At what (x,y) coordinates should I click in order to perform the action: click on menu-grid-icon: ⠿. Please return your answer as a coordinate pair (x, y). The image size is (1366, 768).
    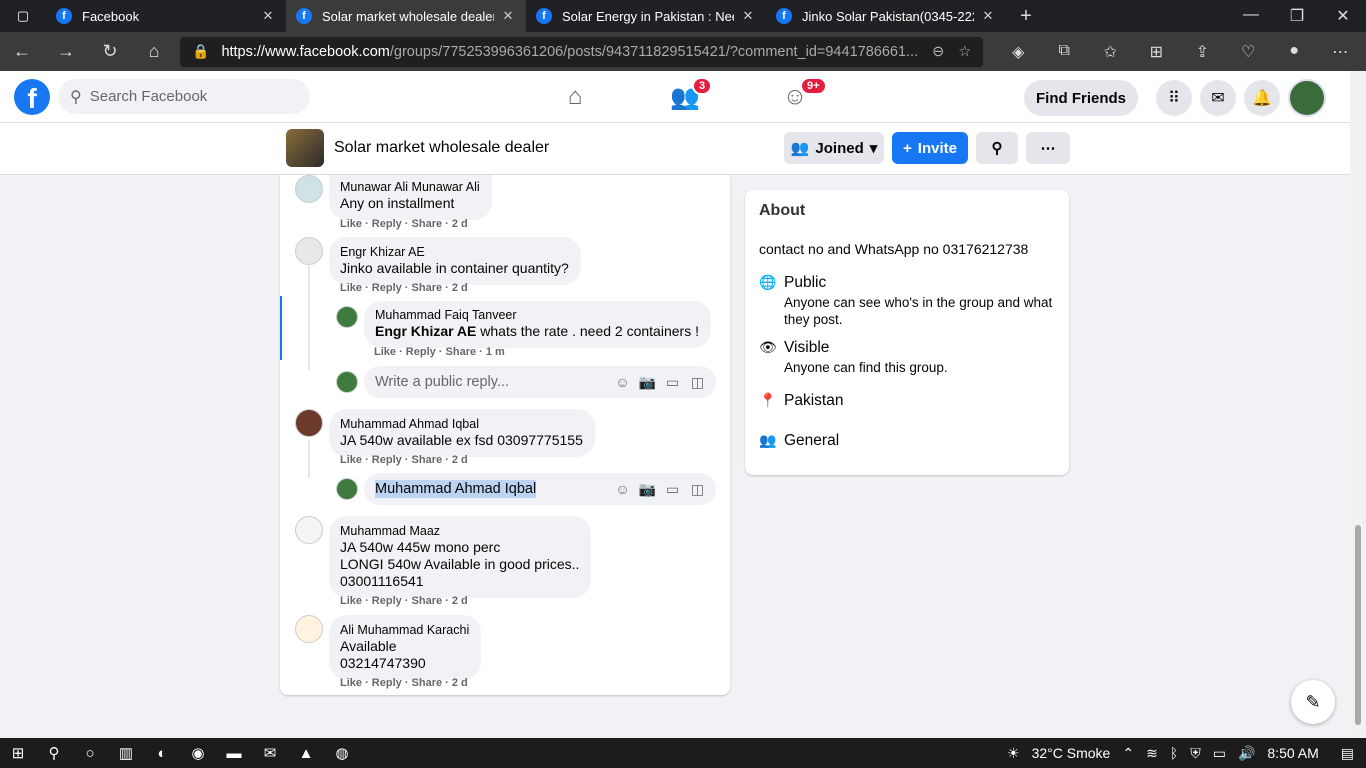
    Looking at the image, I should click on (1174, 98).